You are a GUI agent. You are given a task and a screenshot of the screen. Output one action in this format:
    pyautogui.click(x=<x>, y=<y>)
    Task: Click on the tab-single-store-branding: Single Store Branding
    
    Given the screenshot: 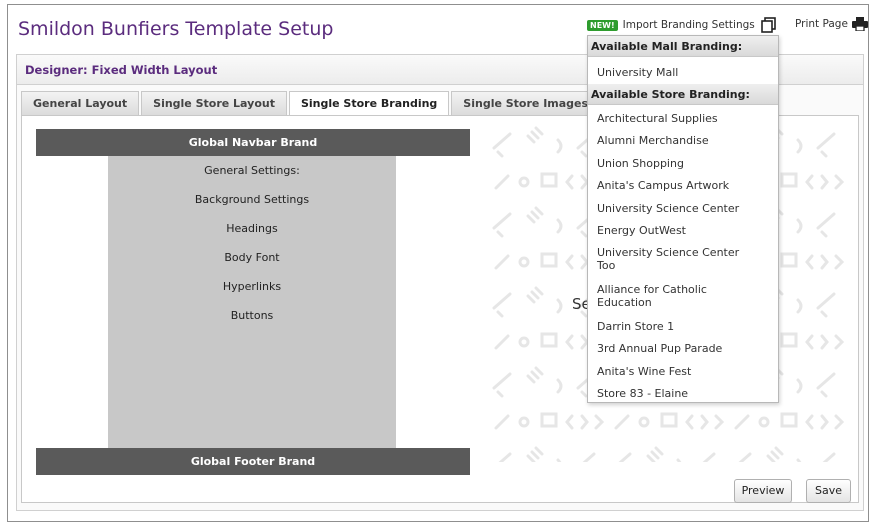 What is the action you would take?
    pyautogui.click(x=369, y=103)
    